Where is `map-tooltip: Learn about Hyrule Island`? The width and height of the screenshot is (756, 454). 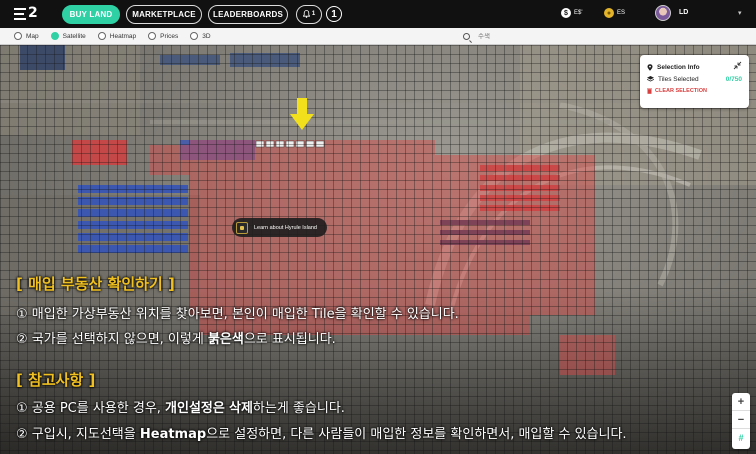 map-tooltip: Learn about Hyrule Island is located at coordinates (279, 227).